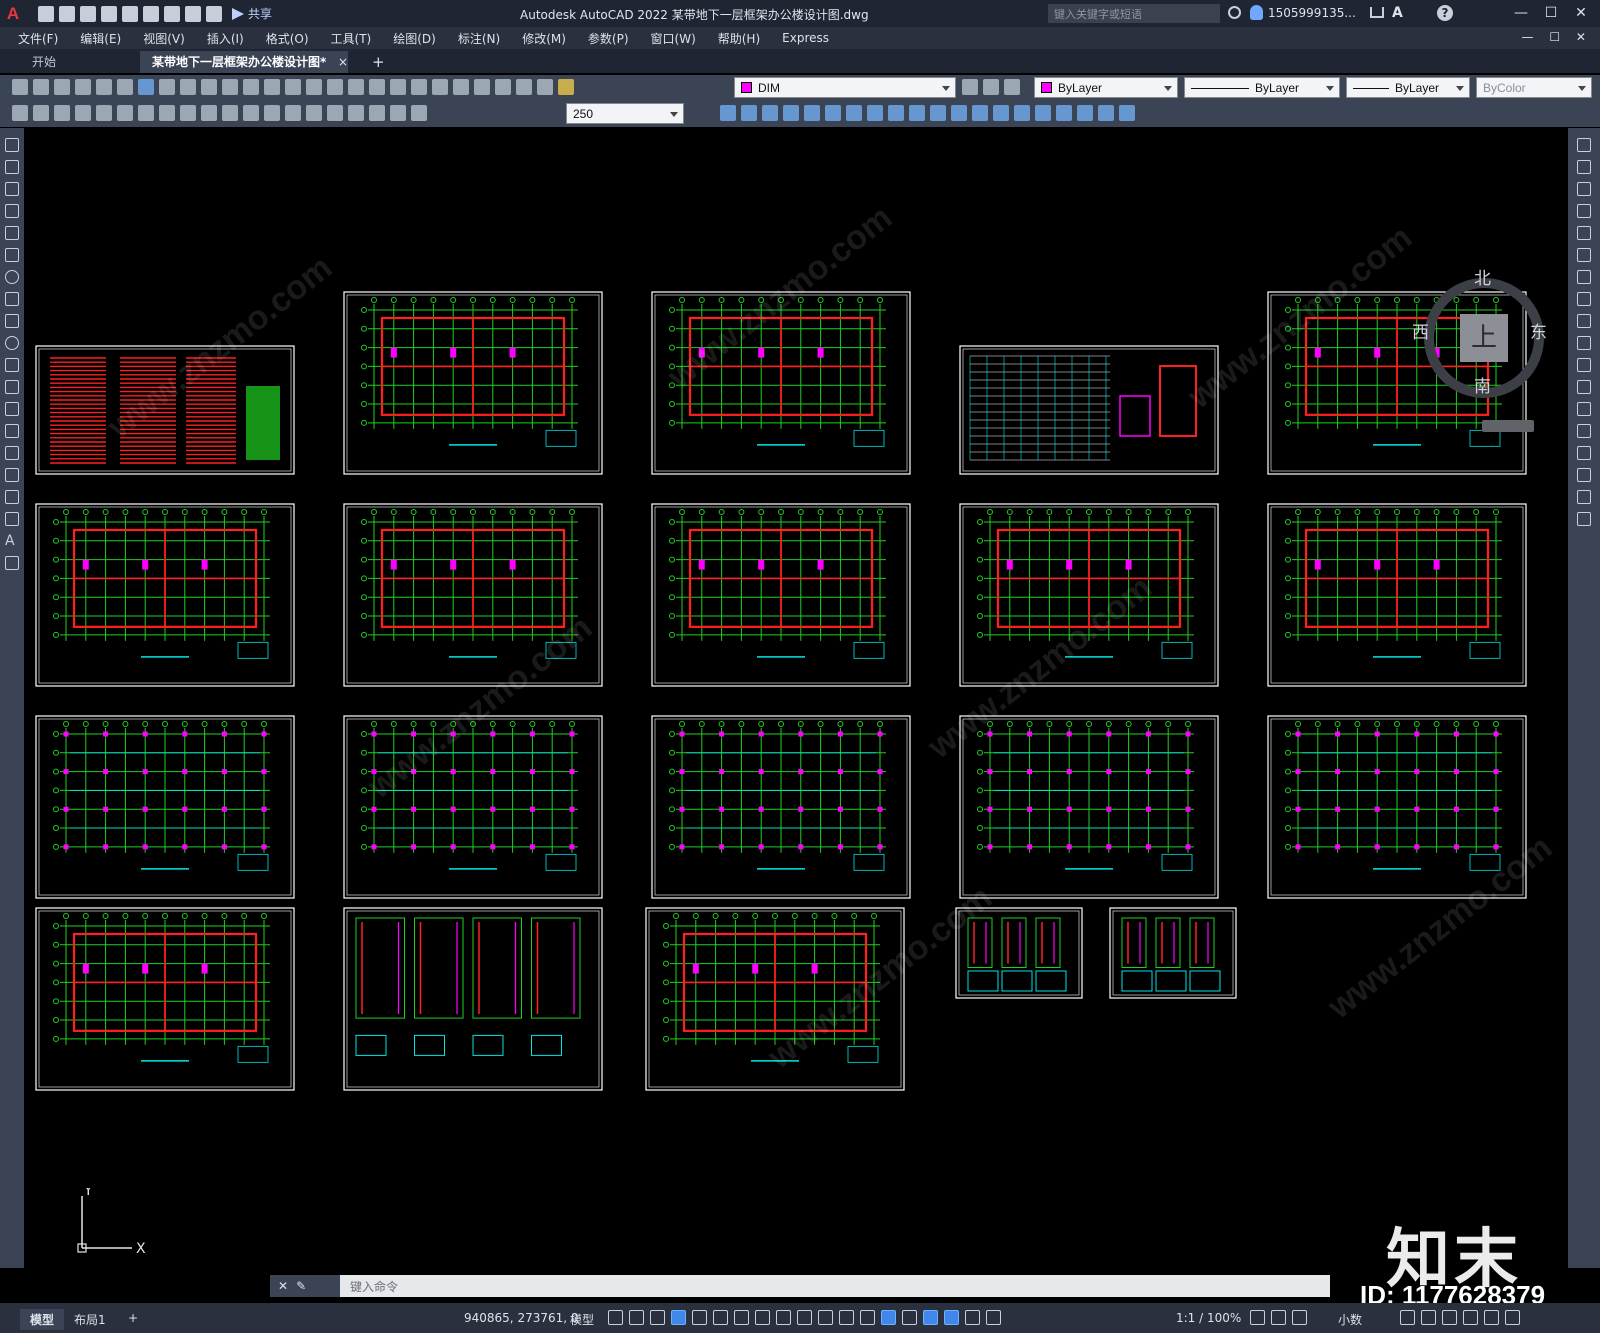  I want to click on trim-icon, so click(1584, 343).